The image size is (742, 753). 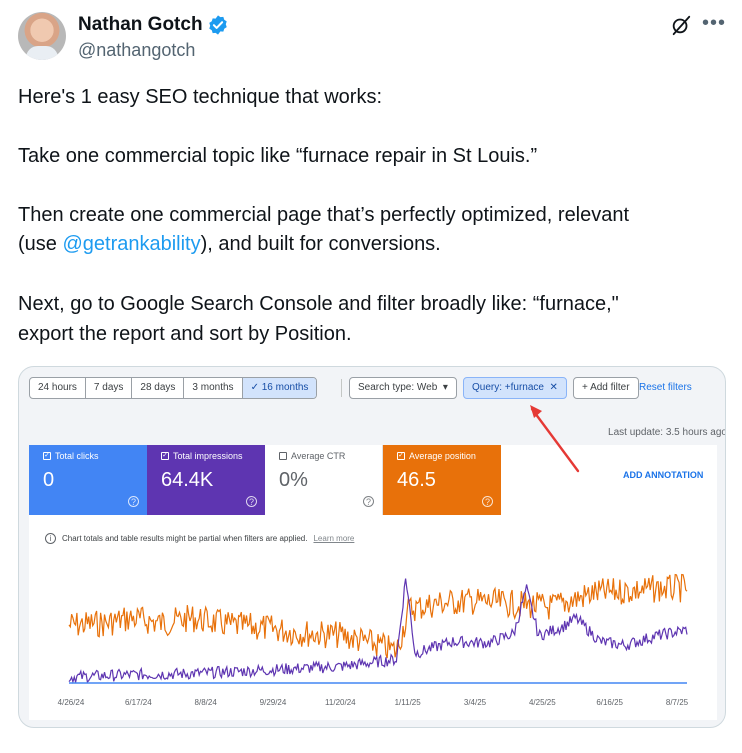 What do you see at coordinates (279, 388) in the screenshot?
I see `range-16-months: ✓ 16 months` at bounding box center [279, 388].